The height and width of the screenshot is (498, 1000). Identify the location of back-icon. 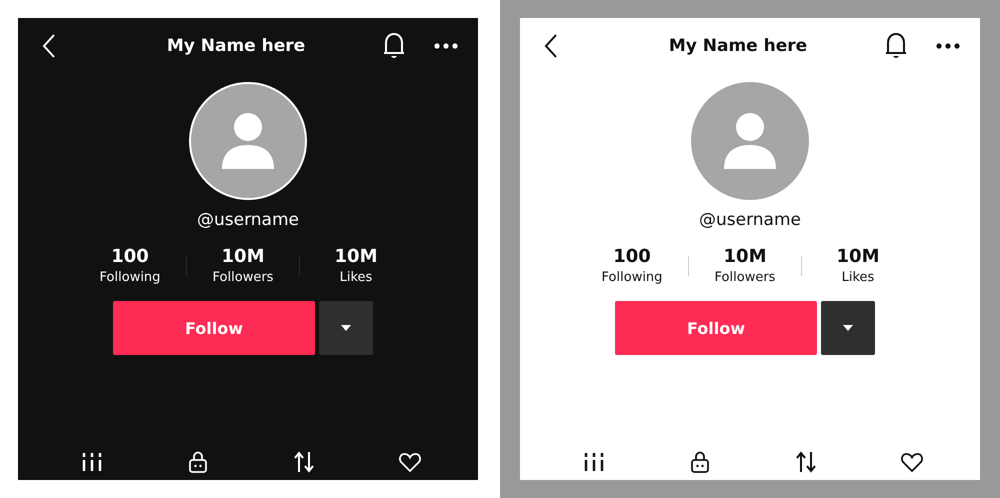
(551, 46).